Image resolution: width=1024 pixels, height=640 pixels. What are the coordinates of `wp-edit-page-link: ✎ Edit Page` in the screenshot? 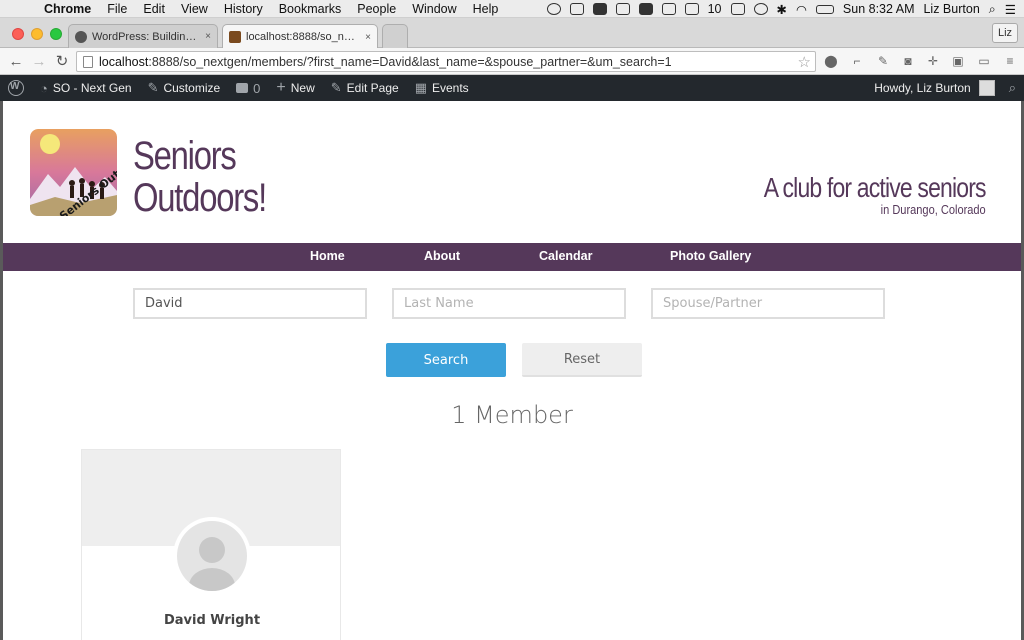 It's located at (365, 88).